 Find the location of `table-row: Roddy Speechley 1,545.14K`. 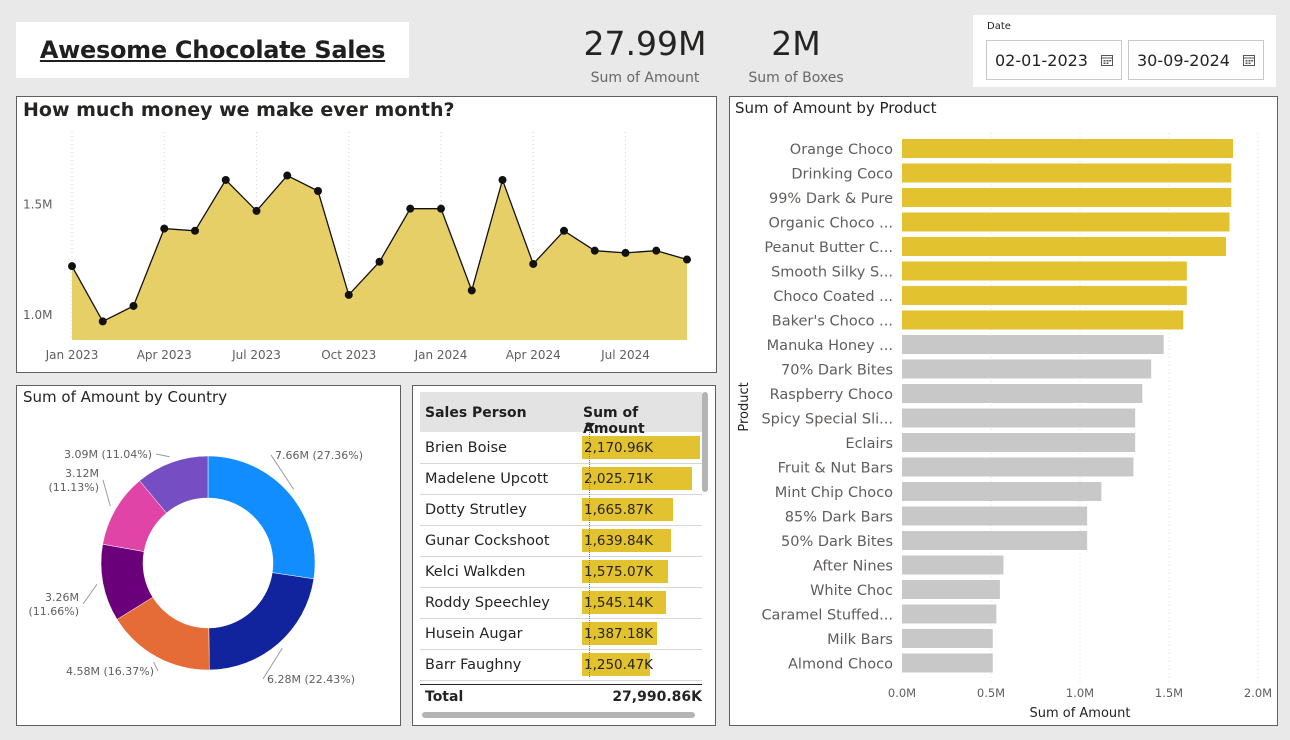

table-row: Roddy Speechley 1,545.14K is located at coordinates (561, 603).